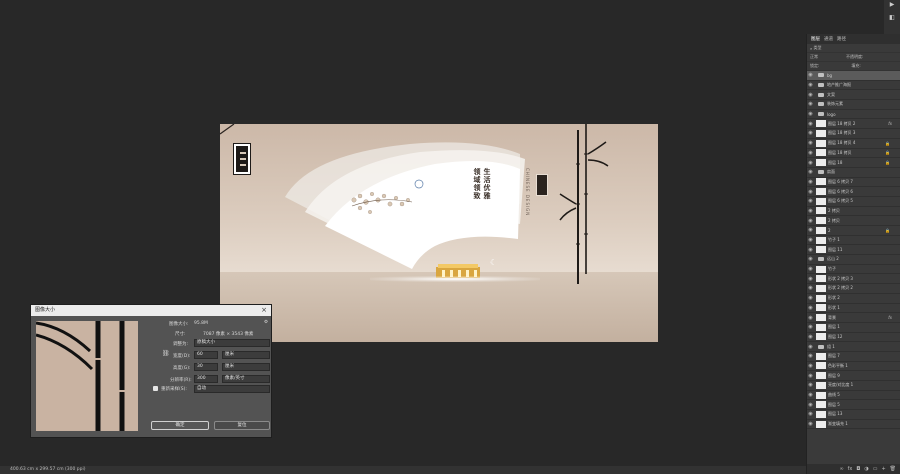  What do you see at coordinates (246, 355) in the screenshot?
I see `width-unit-select: 厘米` at bounding box center [246, 355].